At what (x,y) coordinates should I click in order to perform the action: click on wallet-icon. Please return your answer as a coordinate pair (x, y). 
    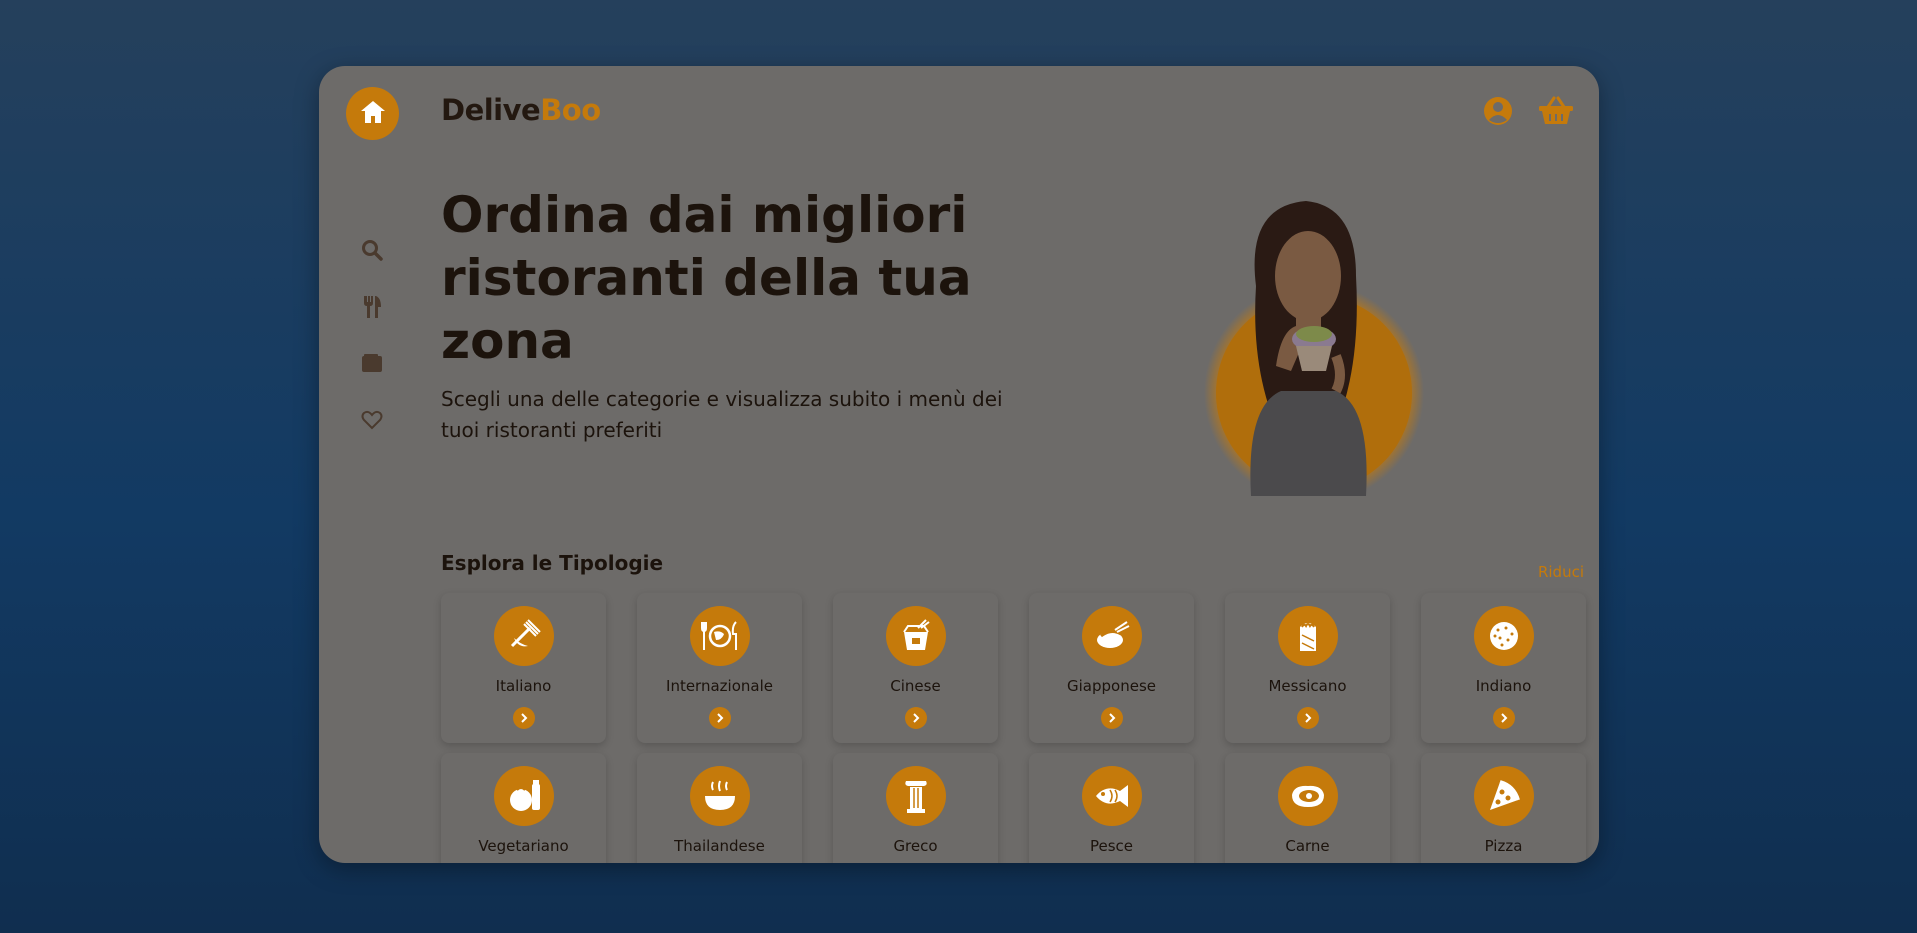
    Looking at the image, I should click on (372, 365).